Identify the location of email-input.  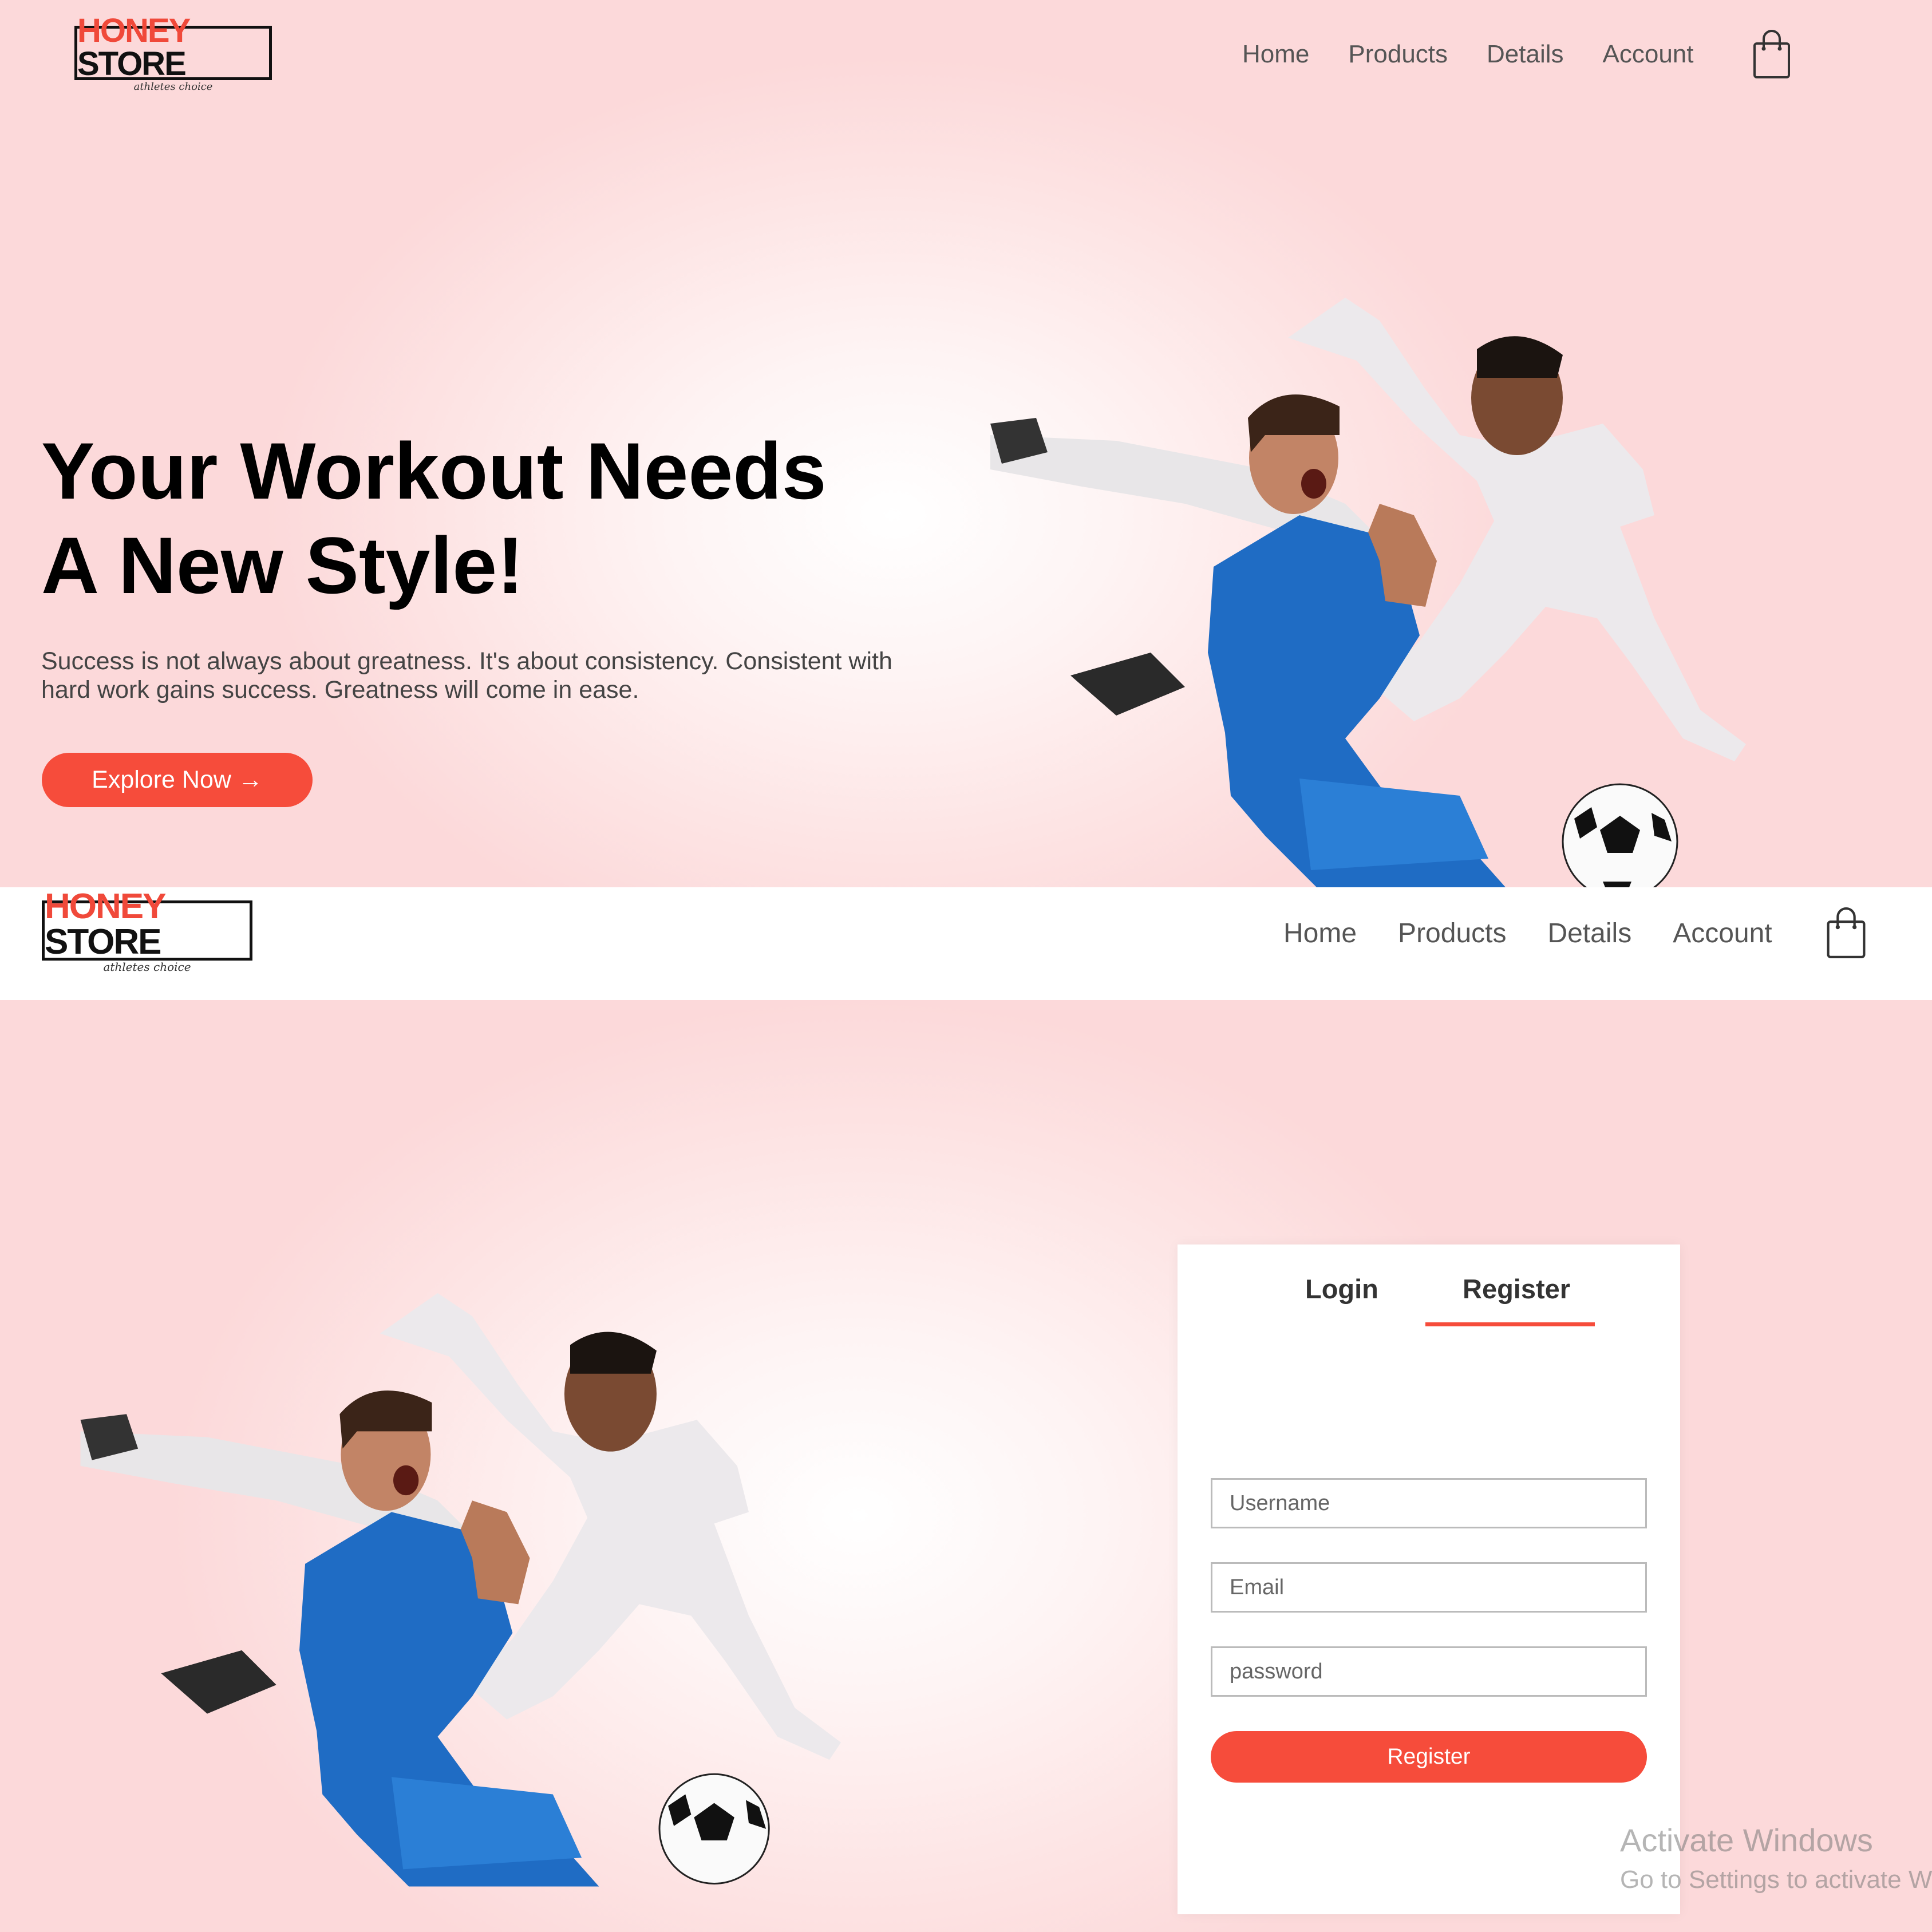
(1429, 1587).